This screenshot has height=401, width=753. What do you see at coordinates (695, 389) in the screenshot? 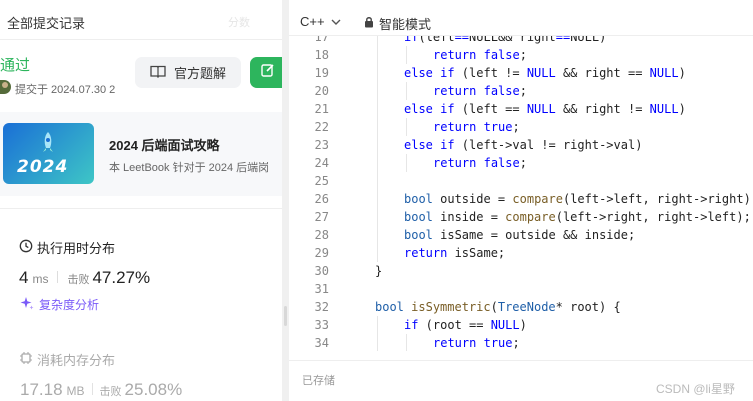
I see `watermark: CSDN @li星野` at bounding box center [695, 389].